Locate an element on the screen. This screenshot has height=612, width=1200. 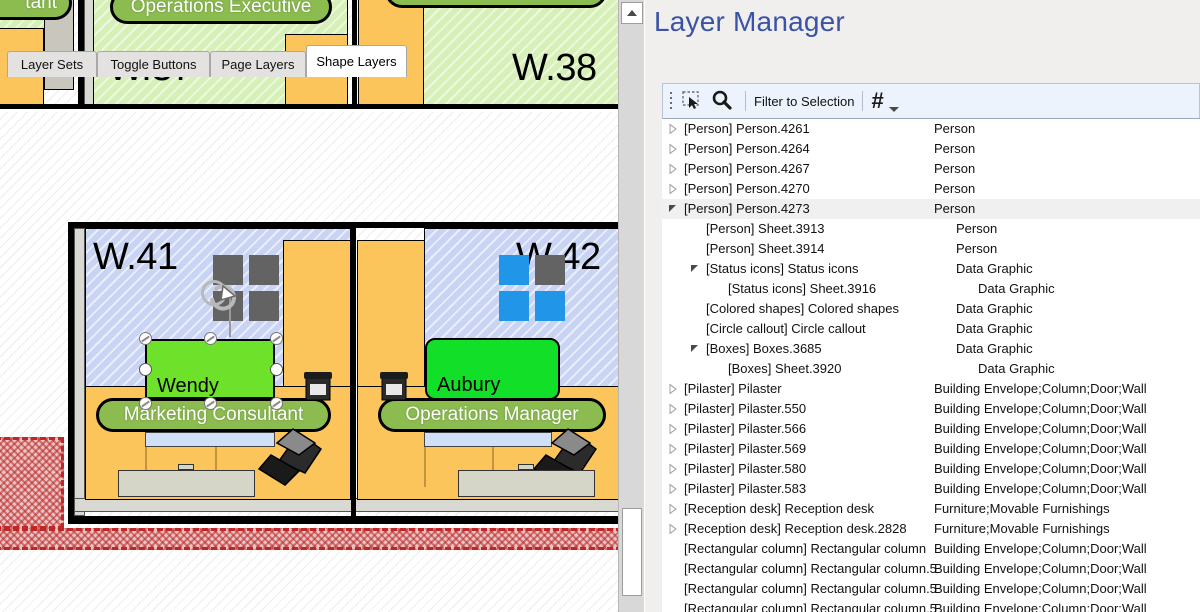
canvas-vertical-scrollbar is located at coordinates (631, 306).